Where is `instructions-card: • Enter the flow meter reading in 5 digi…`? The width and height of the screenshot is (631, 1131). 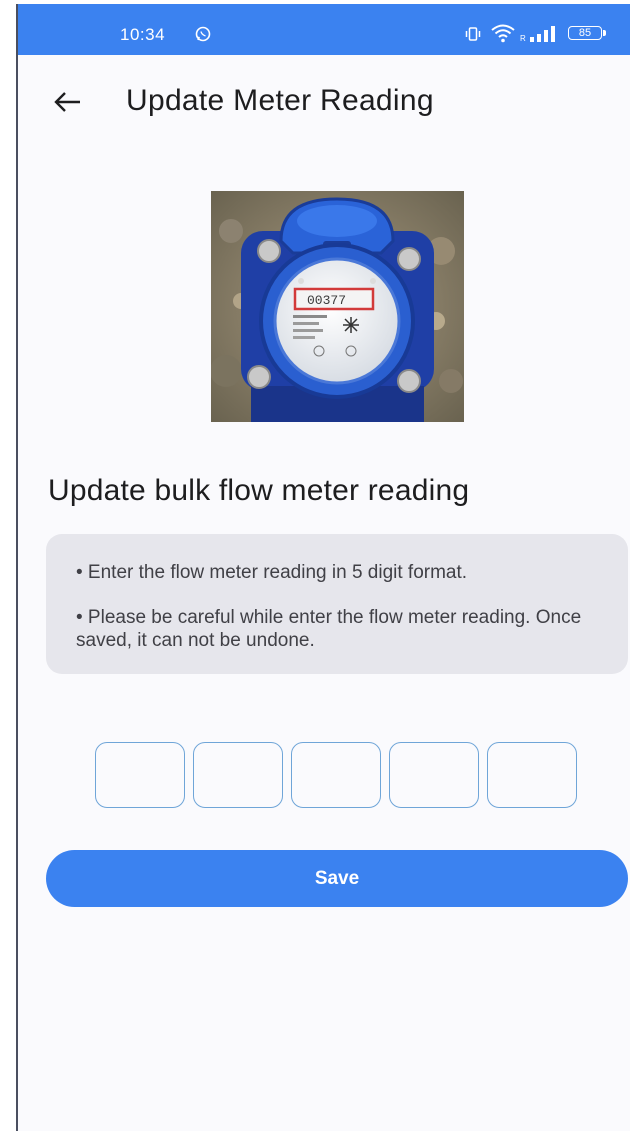
instructions-card: • Enter the flow meter reading in 5 digi… is located at coordinates (337, 604).